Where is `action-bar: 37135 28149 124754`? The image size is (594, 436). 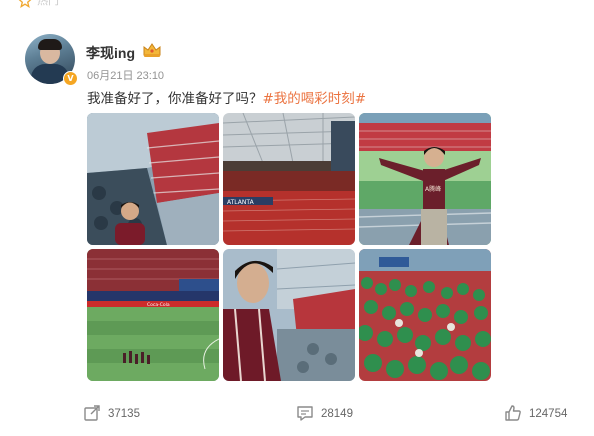 action-bar: 37135 28149 124754 is located at coordinates (297, 414).